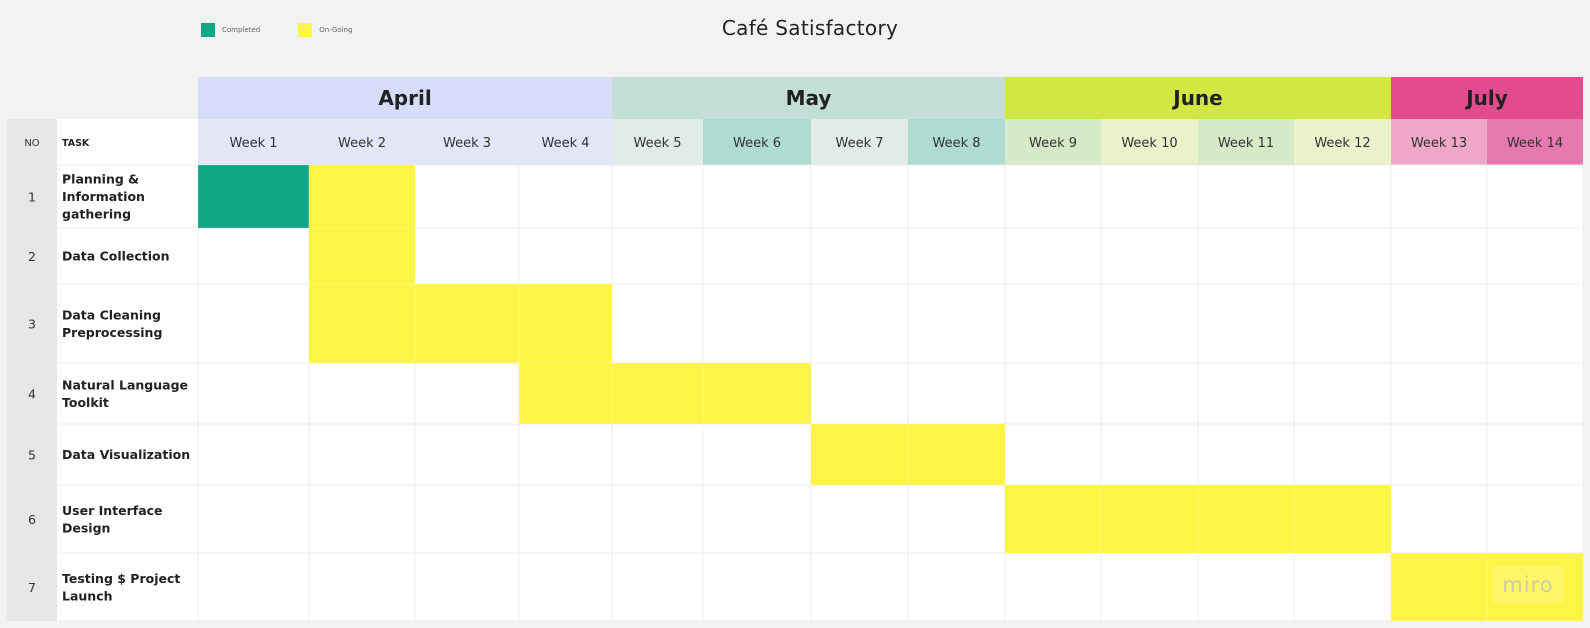  I want to click on week-label: Week 13, so click(1439, 143).